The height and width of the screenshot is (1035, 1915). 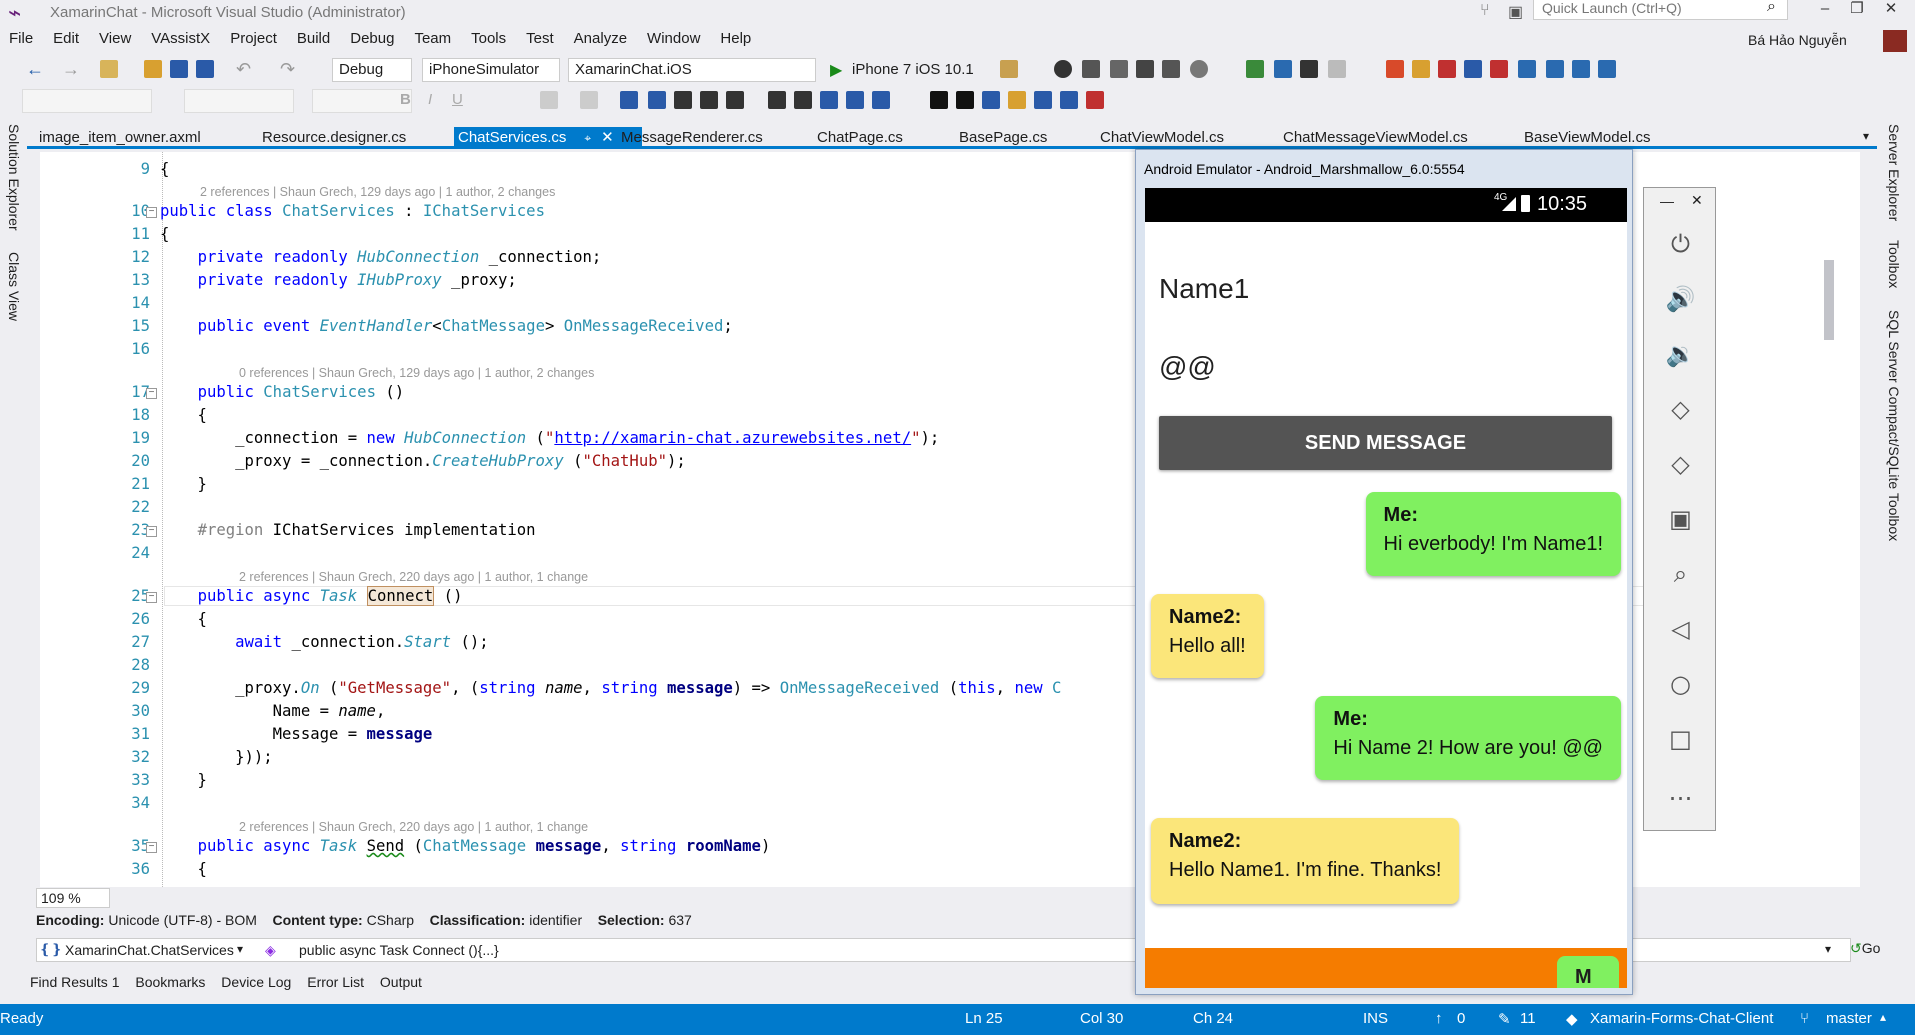 What do you see at coordinates (240, 949) in the screenshot?
I see `scope-chevron-down-icon: ▾` at bounding box center [240, 949].